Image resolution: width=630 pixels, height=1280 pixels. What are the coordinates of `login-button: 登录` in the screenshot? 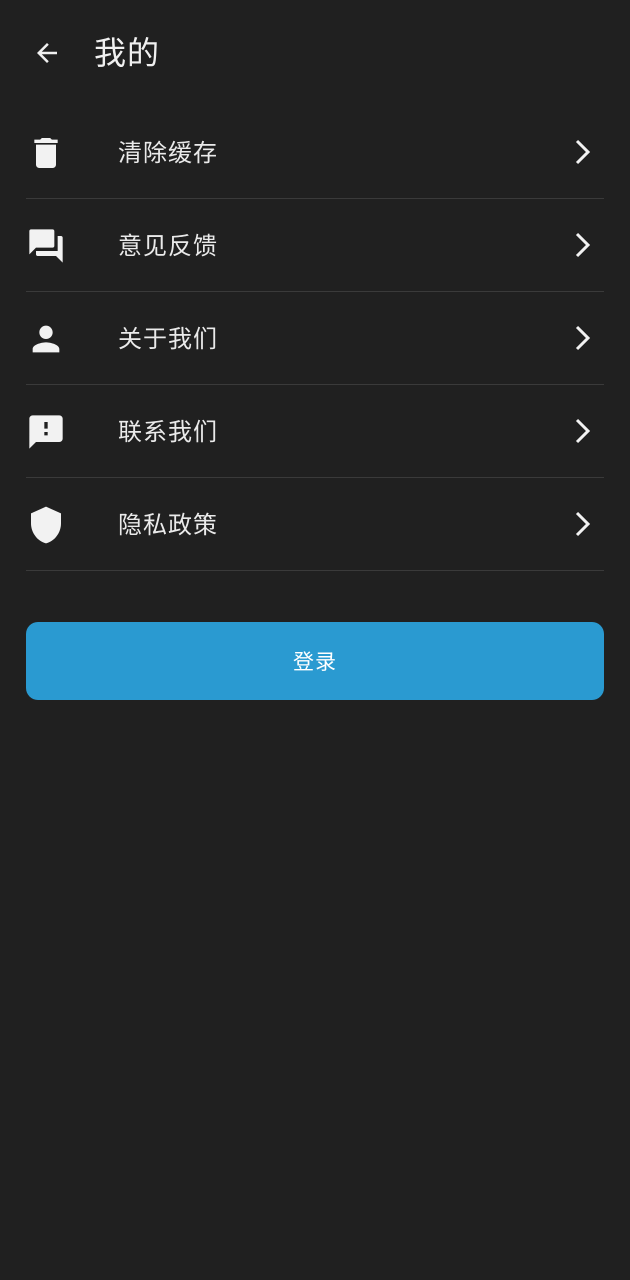 It's located at (315, 661).